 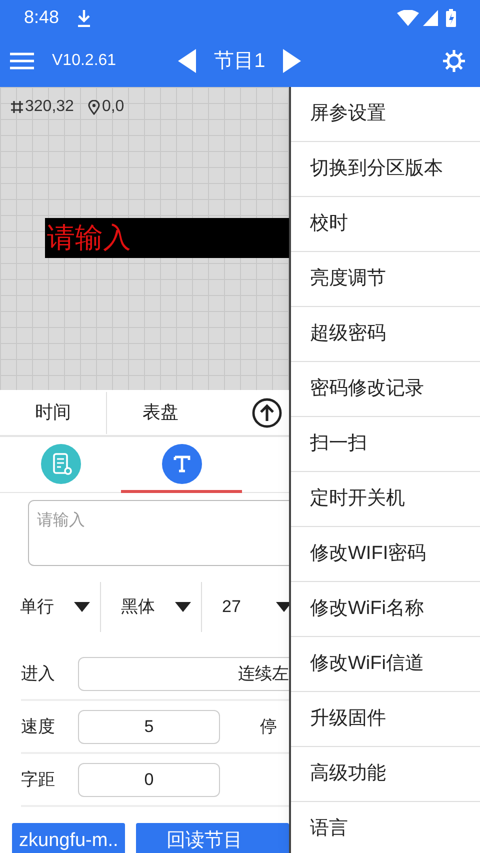 What do you see at coordinates (430, 18) in the screenshot?
I see `signal-icon` at bounding box center [430, 18].